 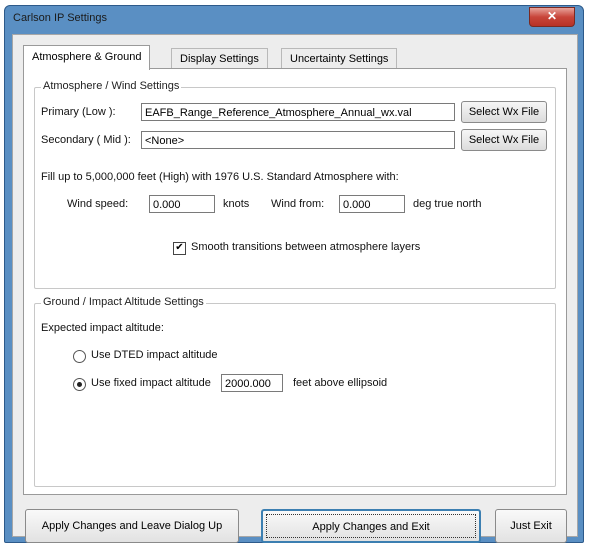 I want to click on fixed-impact-radio, so click(x=79, y=384).